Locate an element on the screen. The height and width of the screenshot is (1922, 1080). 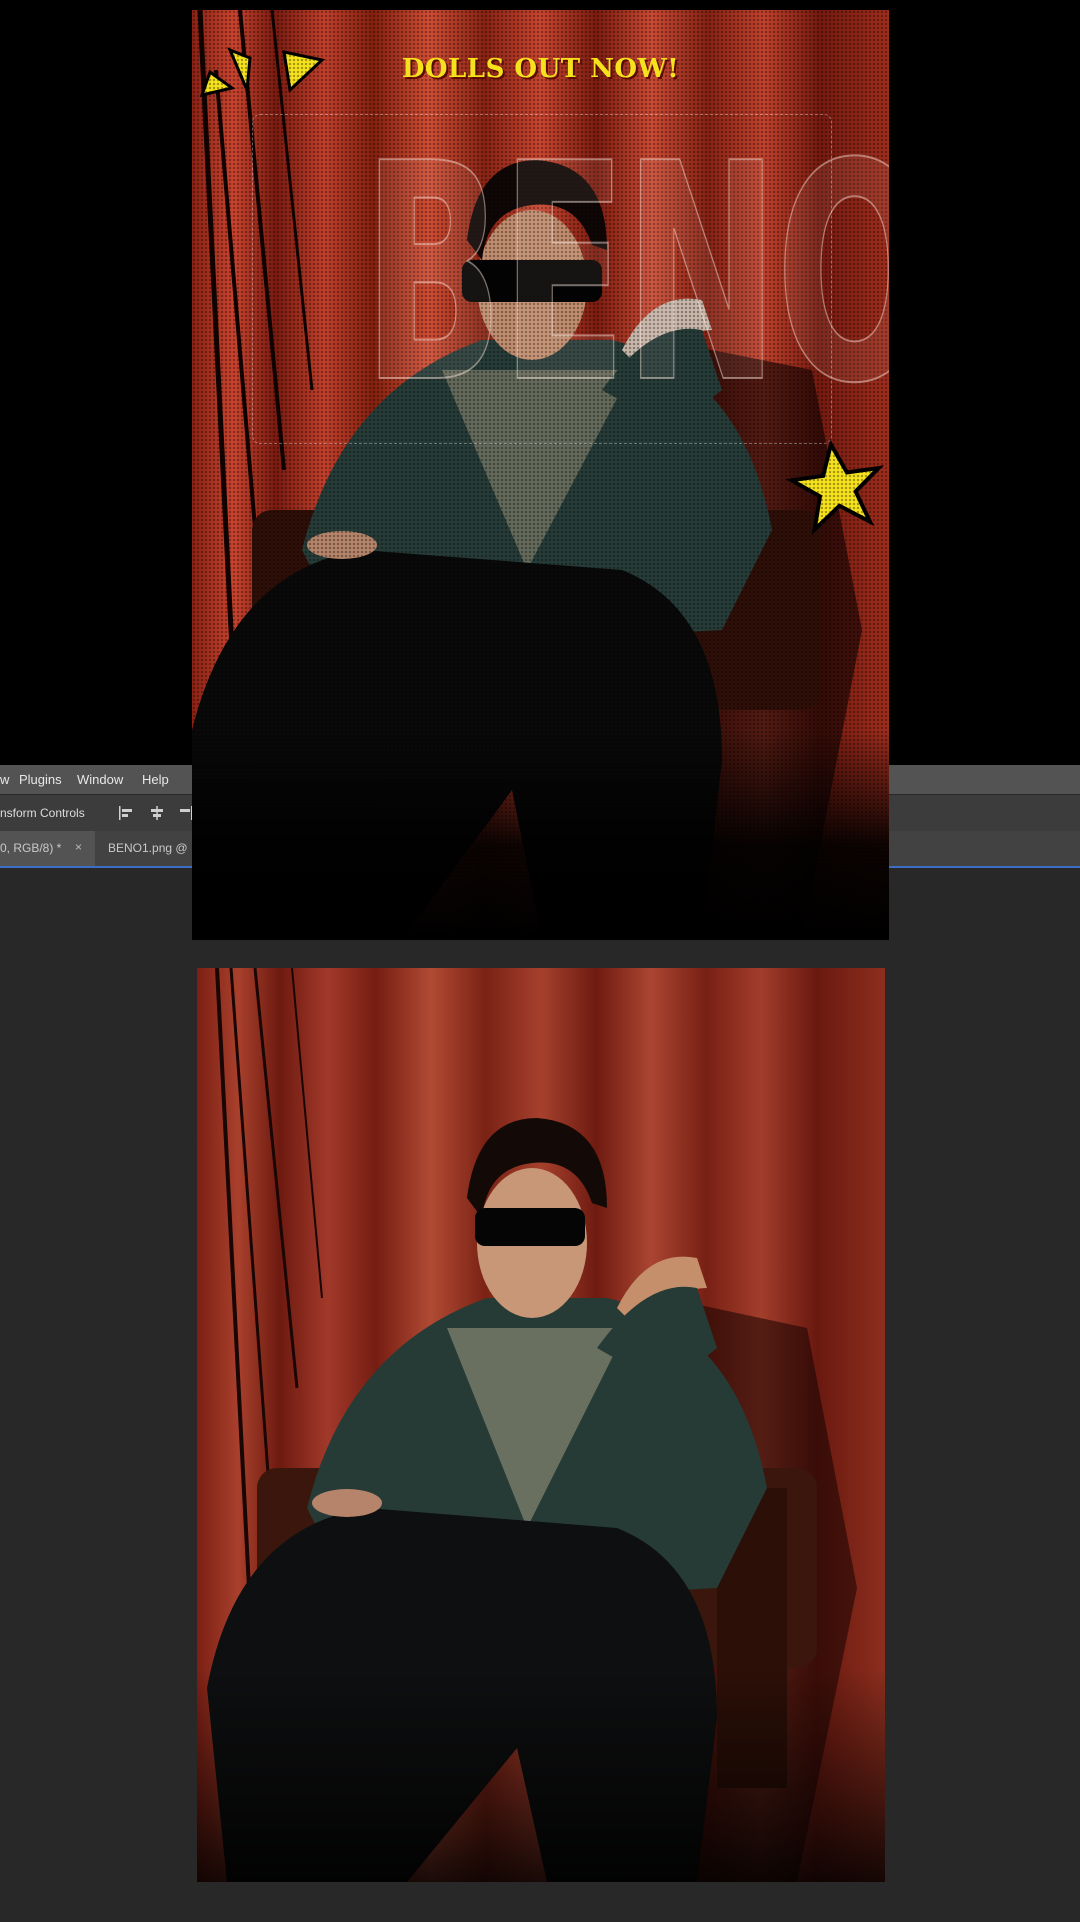
poster-headline: DOLLS OUT NOW! is located at coordinates (540, 69).